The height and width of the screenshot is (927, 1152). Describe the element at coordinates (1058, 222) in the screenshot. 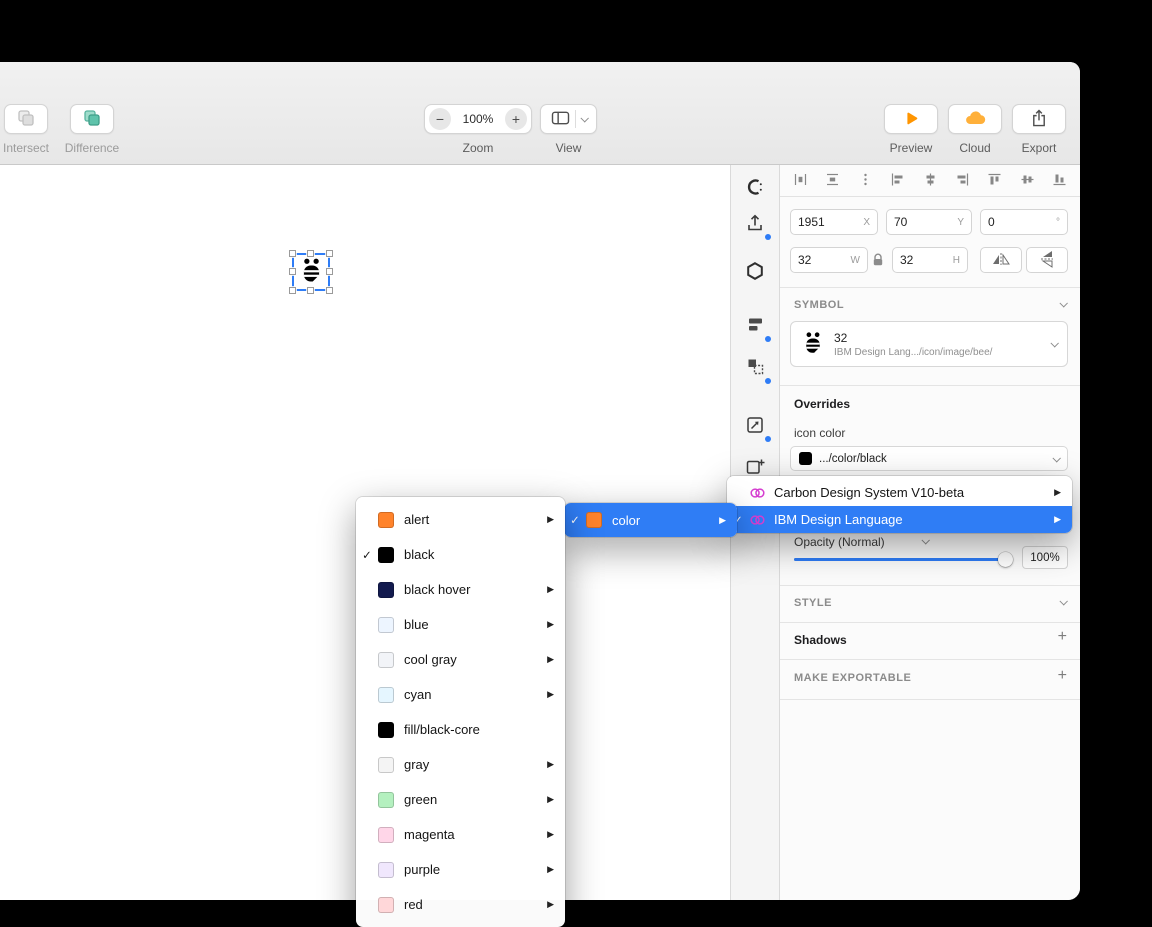

I see `rotation-unit: °` at that location.